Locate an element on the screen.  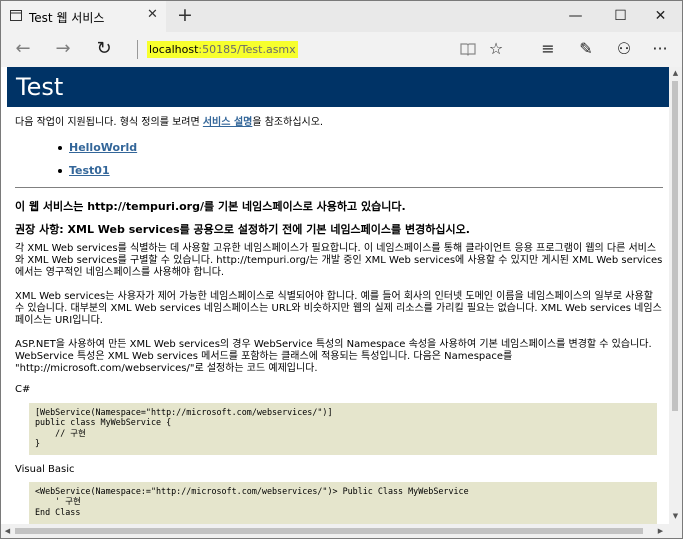
maximize-button: ☐ is located at coordinates (620, 16).